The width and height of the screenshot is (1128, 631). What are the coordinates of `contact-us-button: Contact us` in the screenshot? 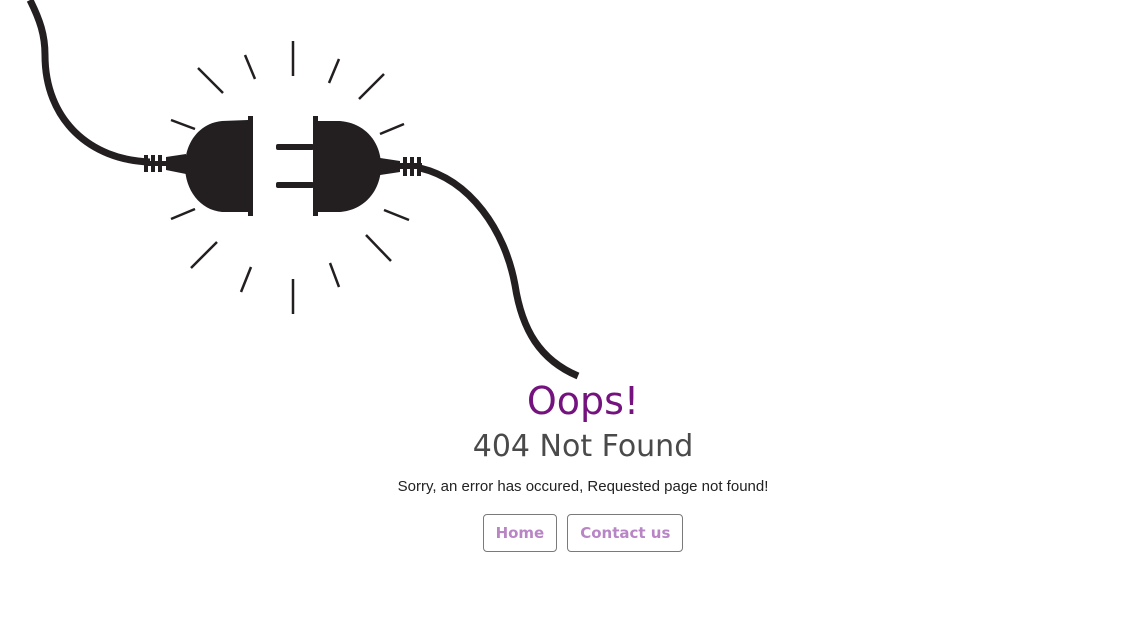 It's located at (625, 533).